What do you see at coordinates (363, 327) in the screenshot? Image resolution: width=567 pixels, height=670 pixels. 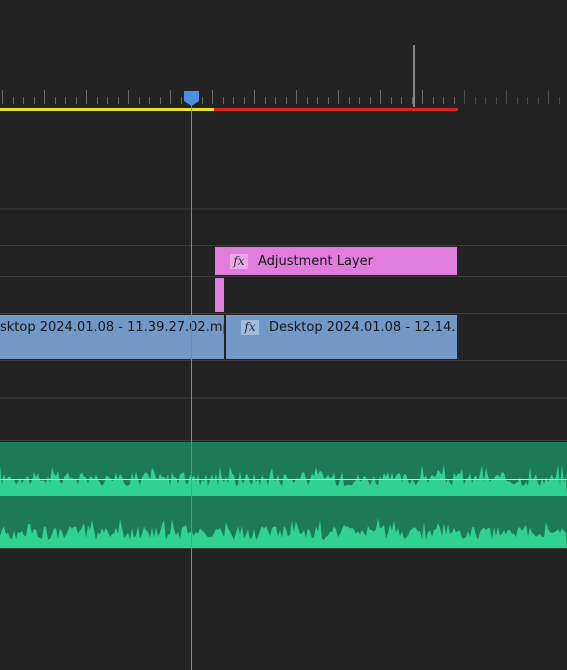 I see `video-clip-2-name: Desktop 2024.01.08 - 12.14.10` at bounding box center [363, 327].